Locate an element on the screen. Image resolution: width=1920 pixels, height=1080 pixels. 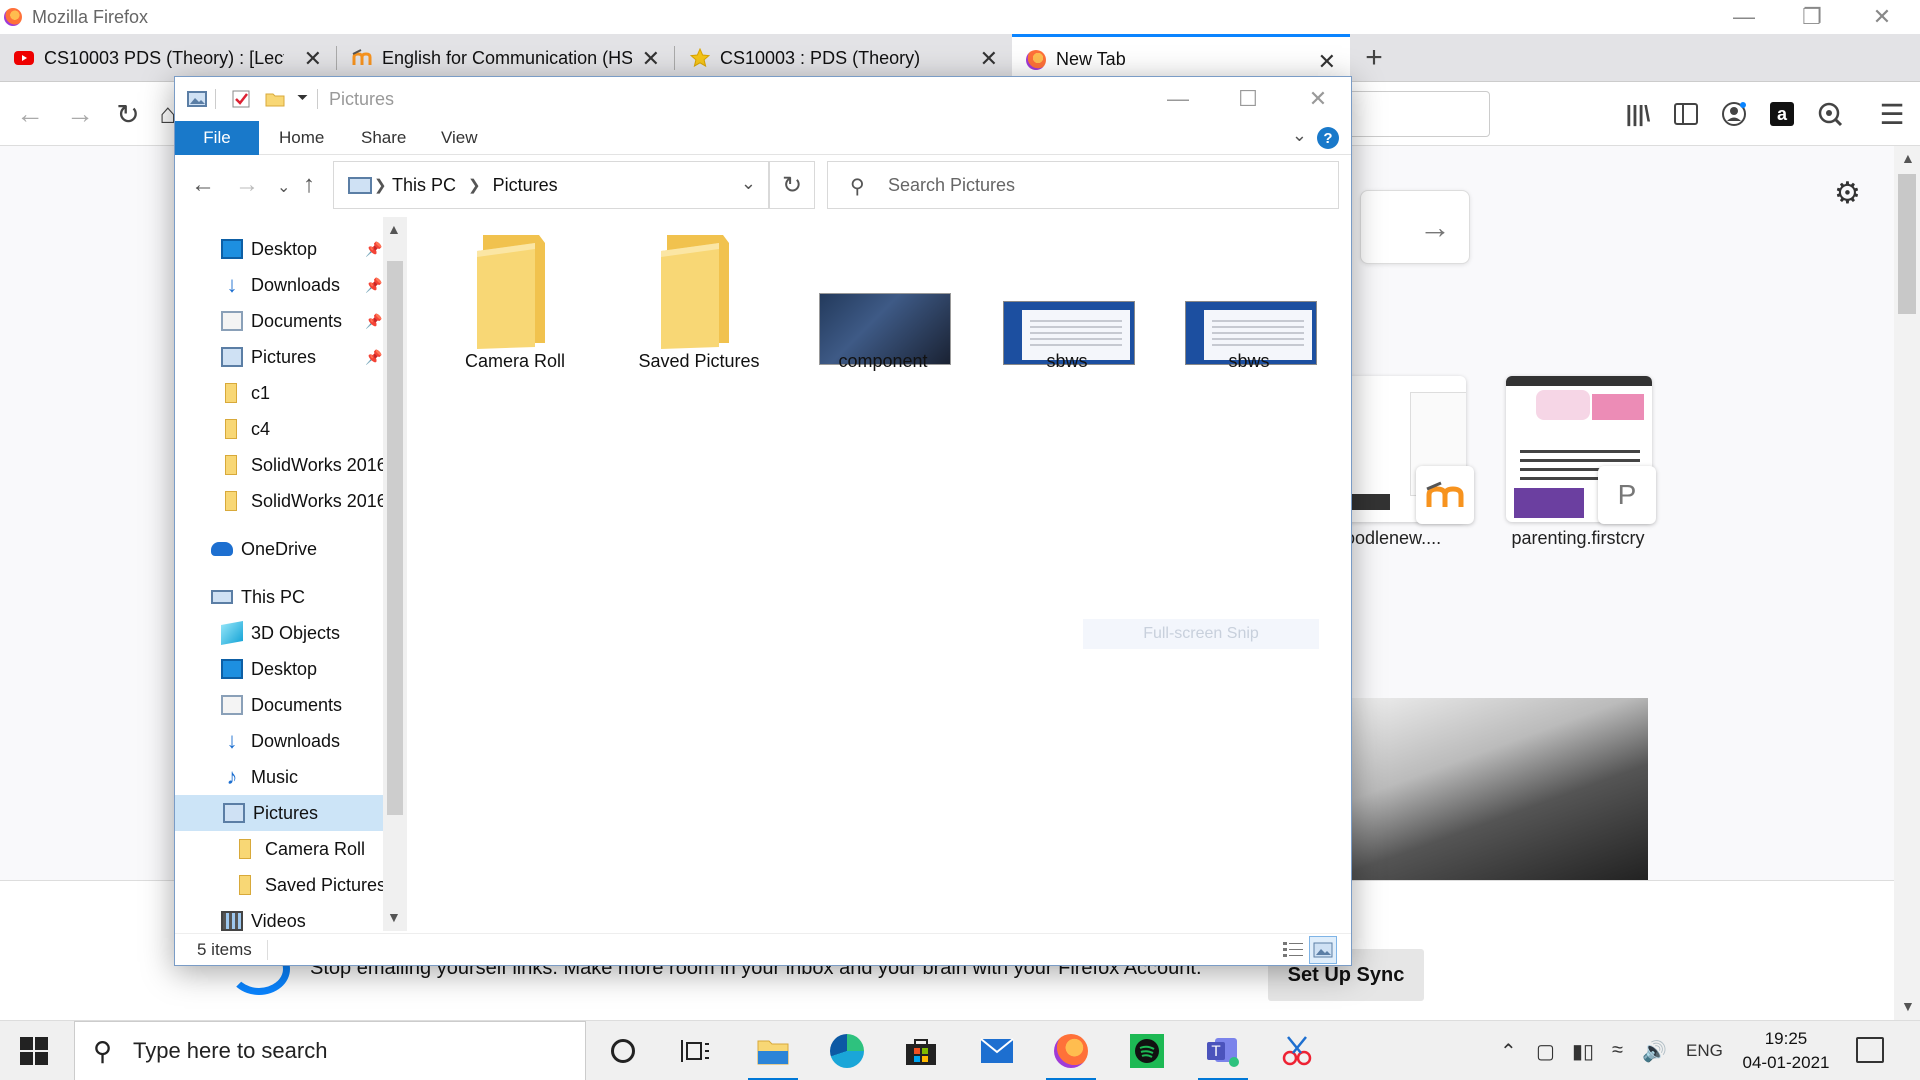
large-icons-view-icon is located at coordinates (1323, 950).